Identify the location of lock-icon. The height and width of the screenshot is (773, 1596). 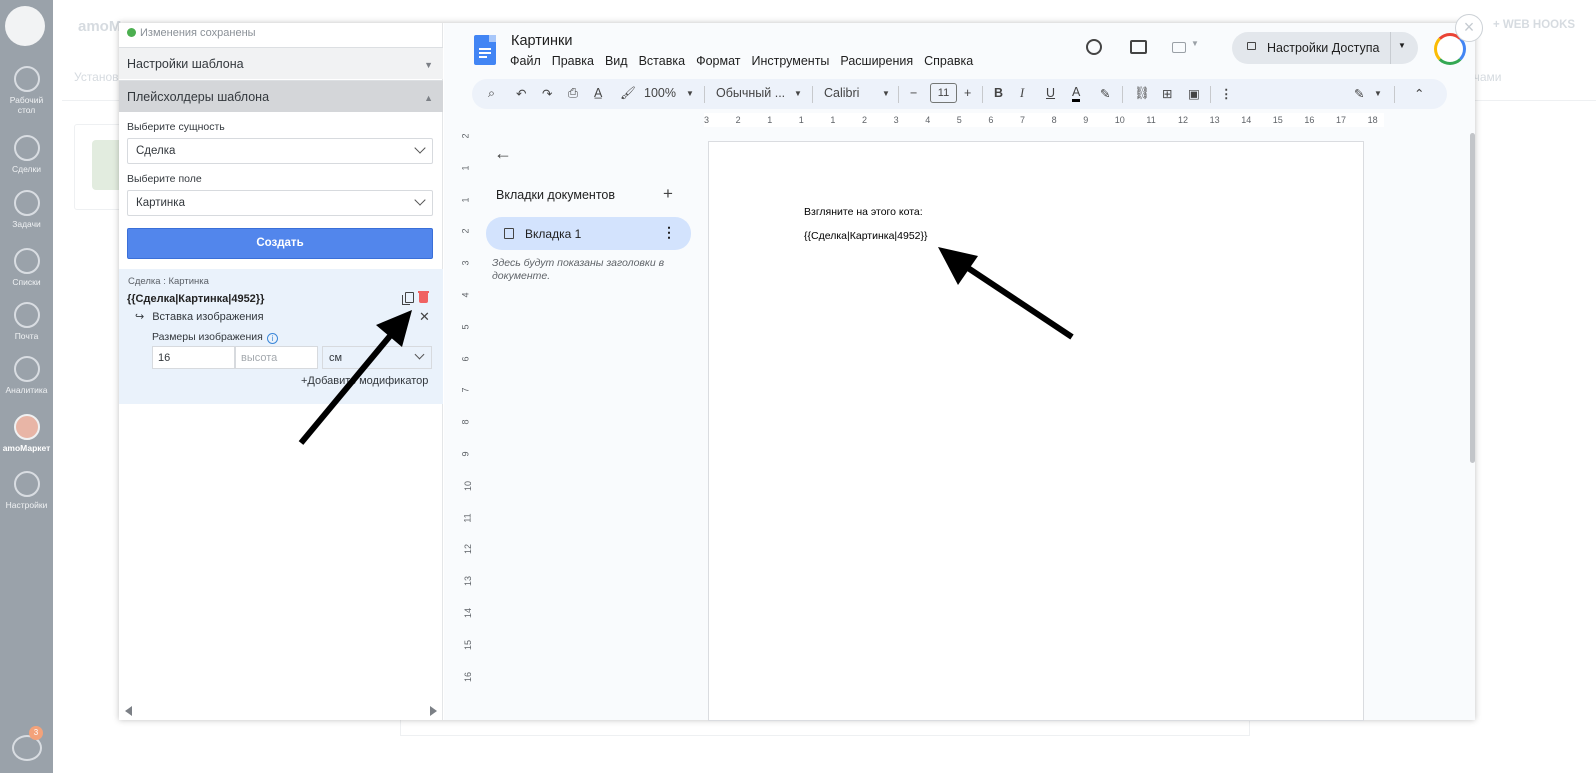
(1251, 46).